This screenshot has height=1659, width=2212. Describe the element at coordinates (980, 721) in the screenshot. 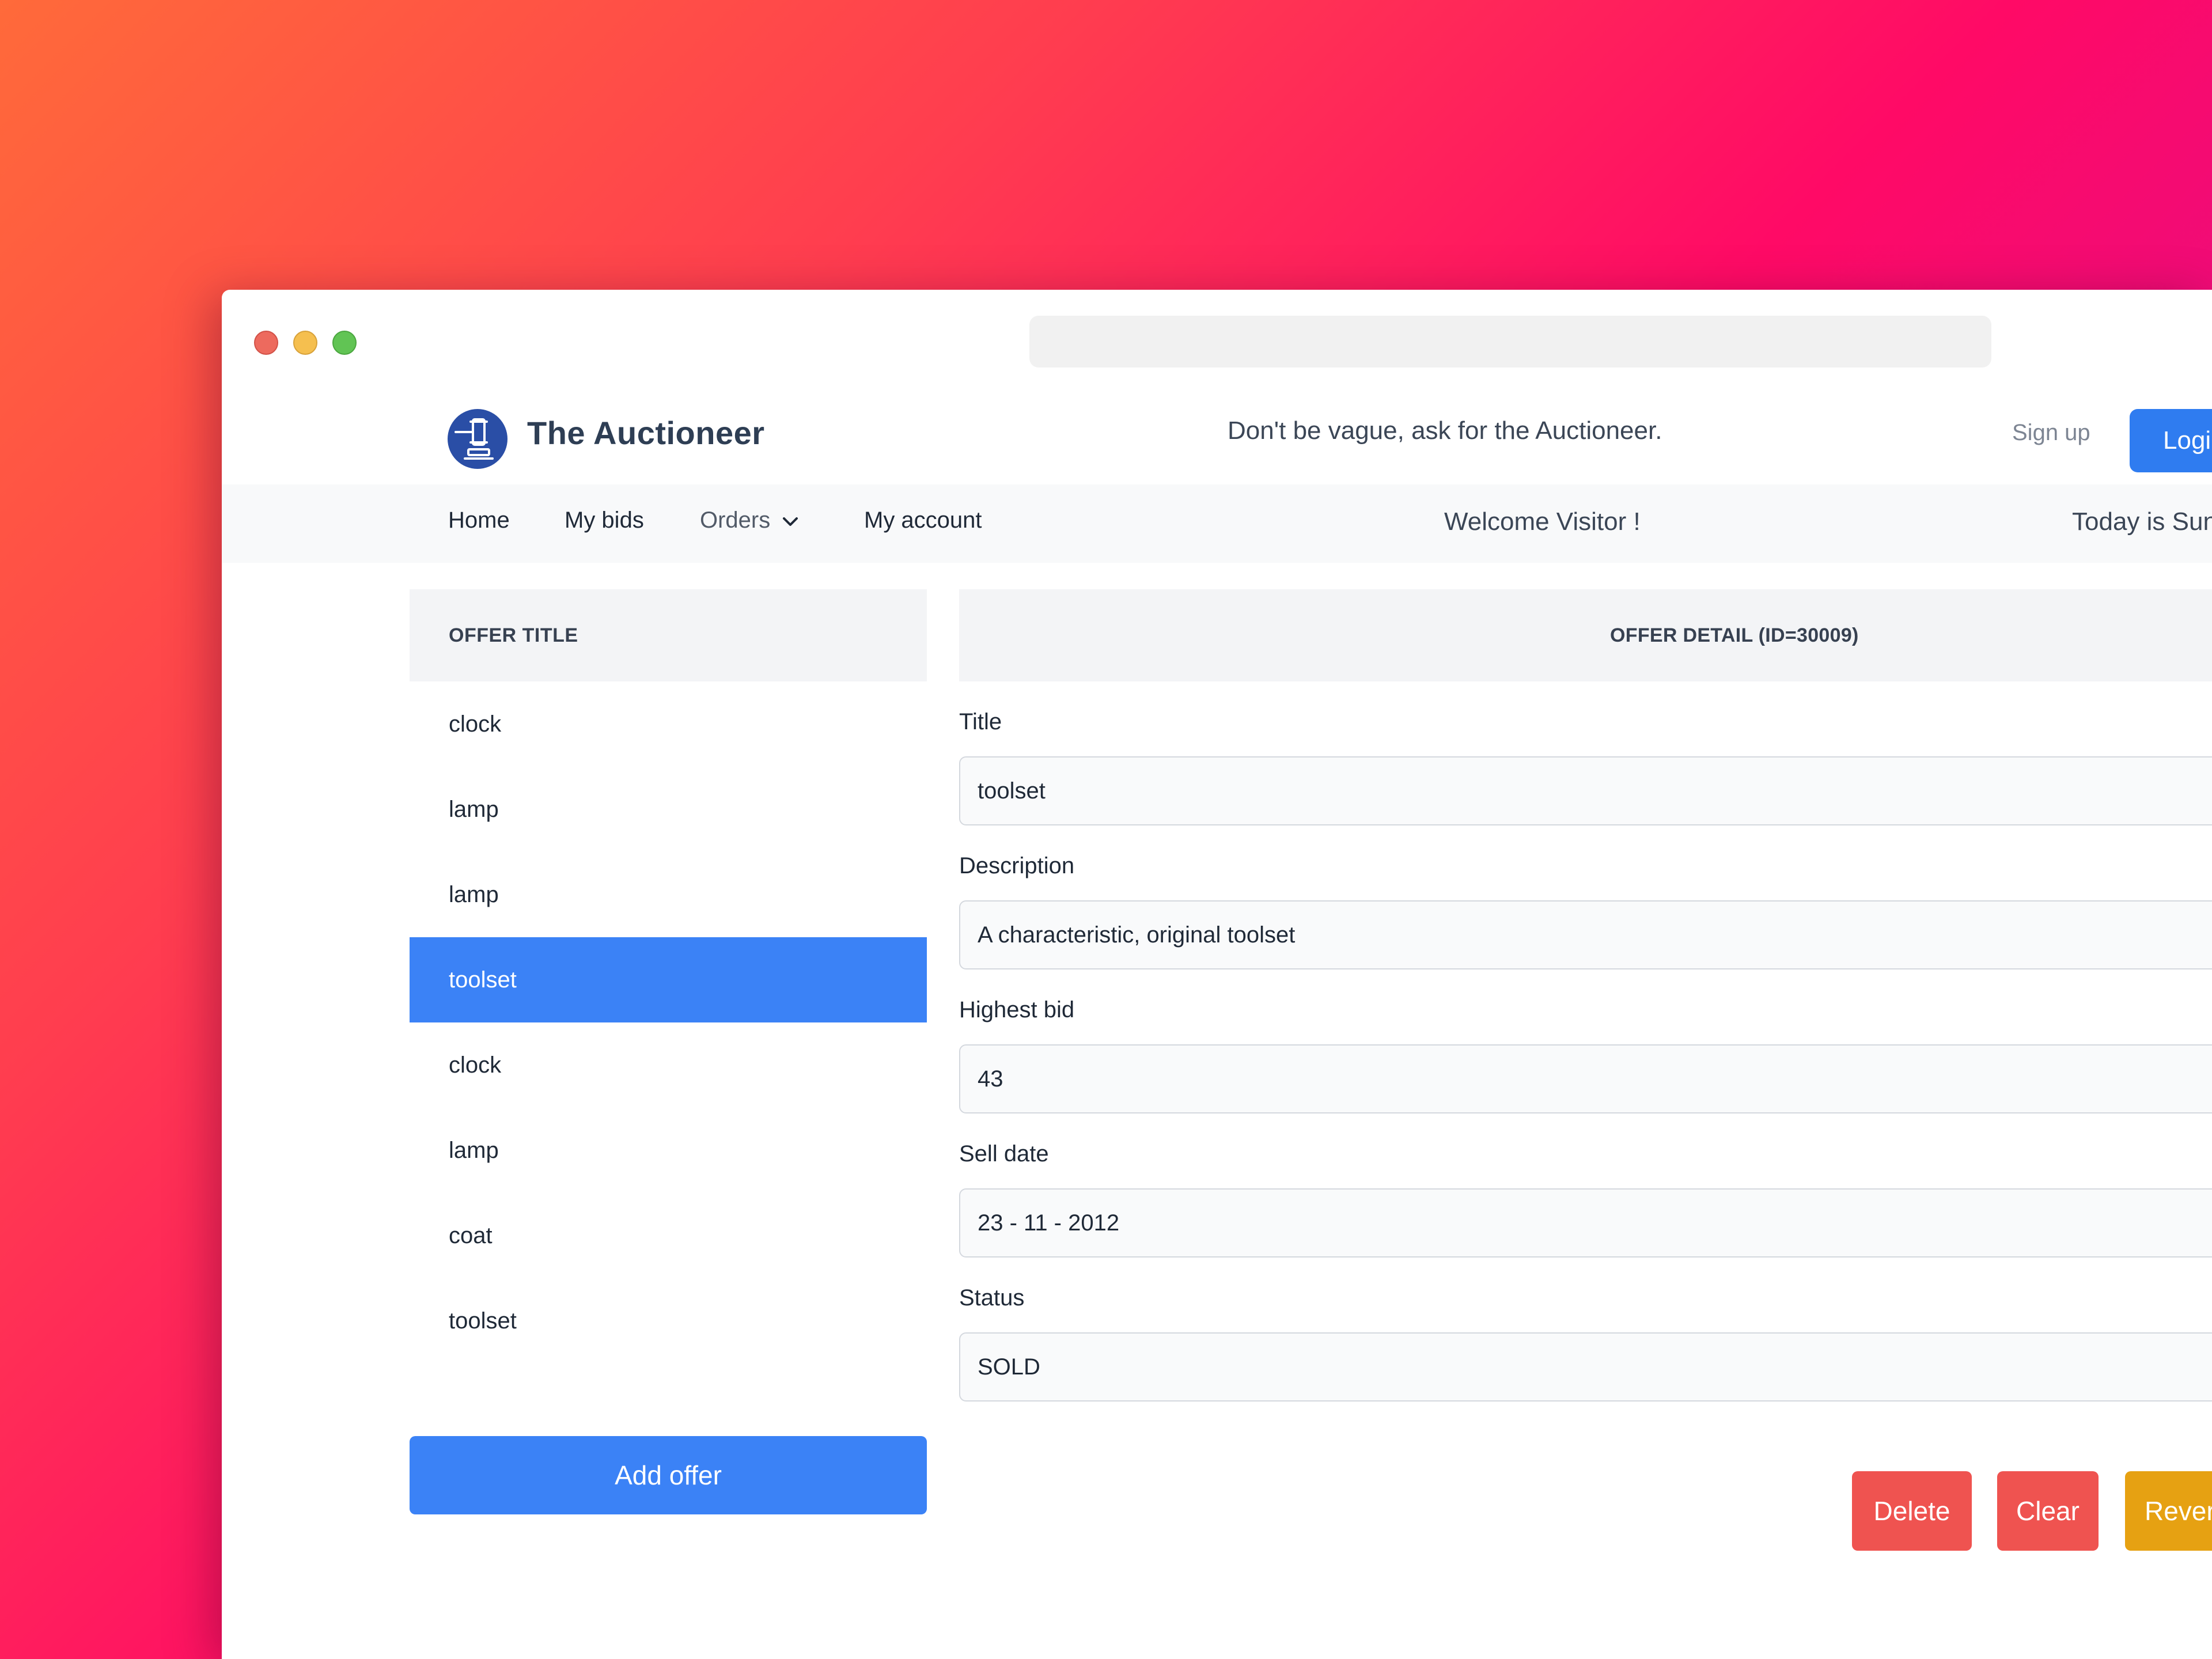

I see `title-label: Title` at that location.